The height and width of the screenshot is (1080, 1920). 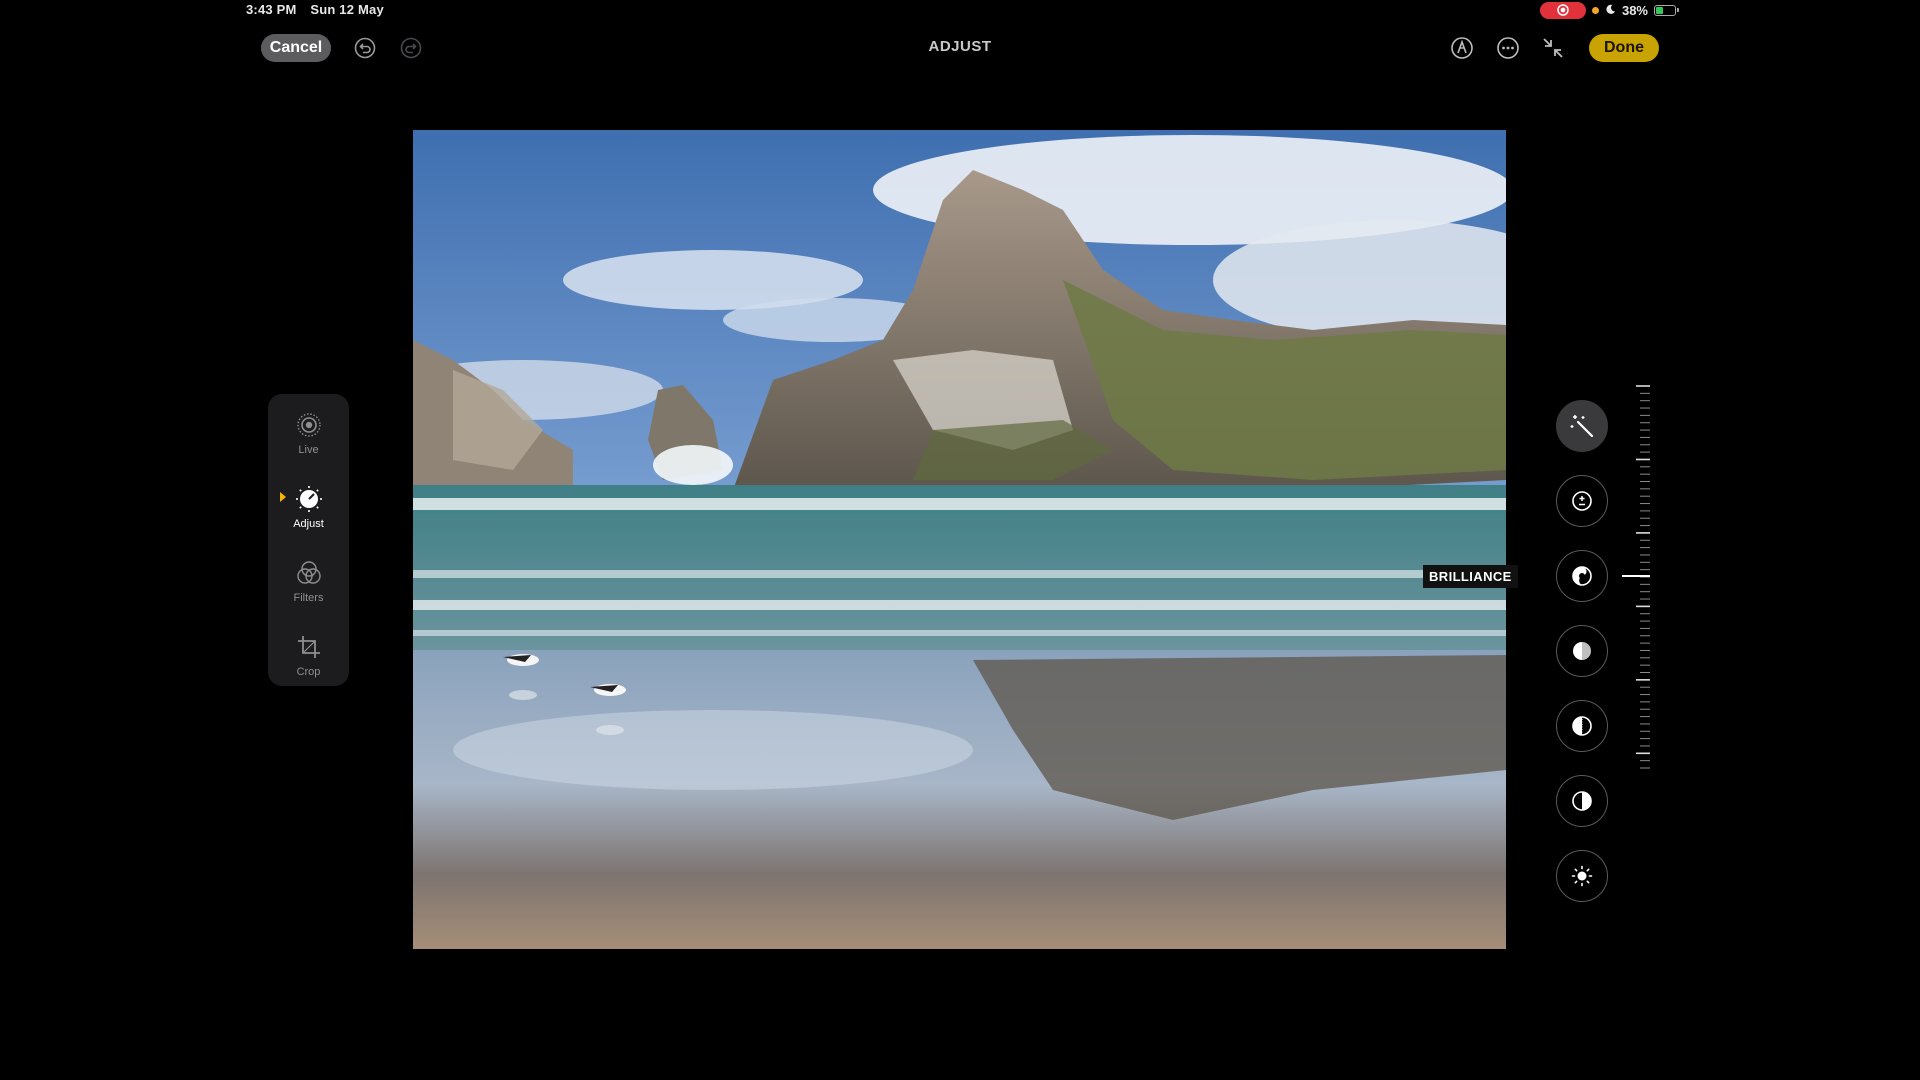 I want to click on exposure-icon, so click(x=1582, y=501).